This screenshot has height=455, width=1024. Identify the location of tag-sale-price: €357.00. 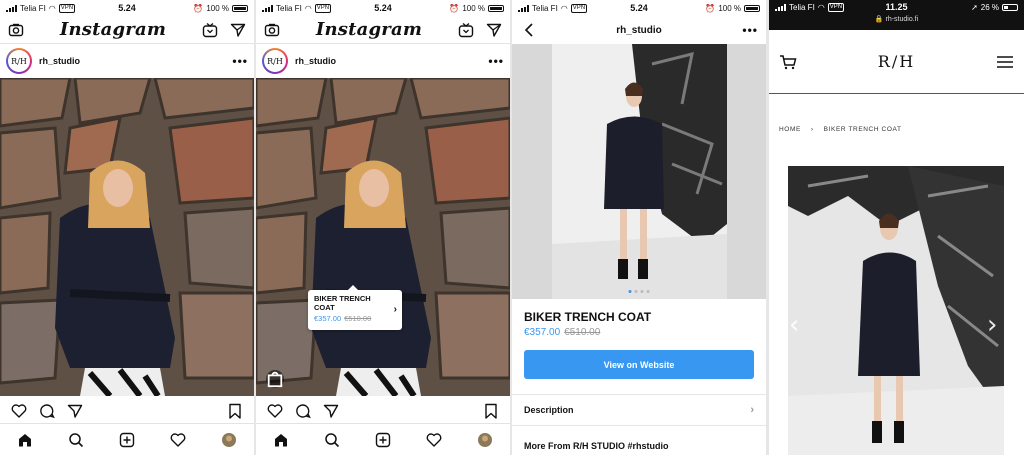
(328, 318).